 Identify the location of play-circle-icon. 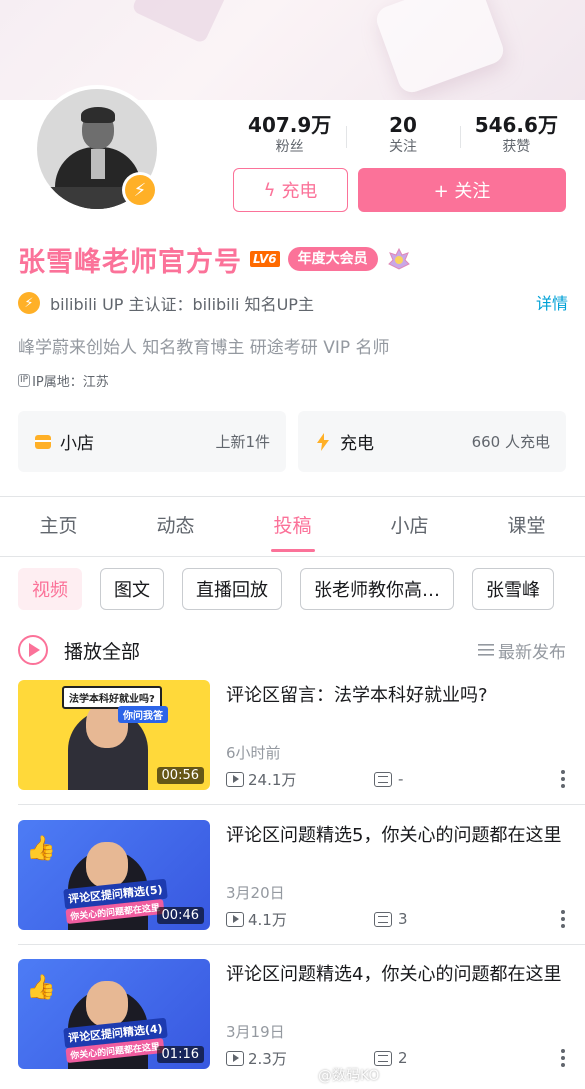
(33, 650).